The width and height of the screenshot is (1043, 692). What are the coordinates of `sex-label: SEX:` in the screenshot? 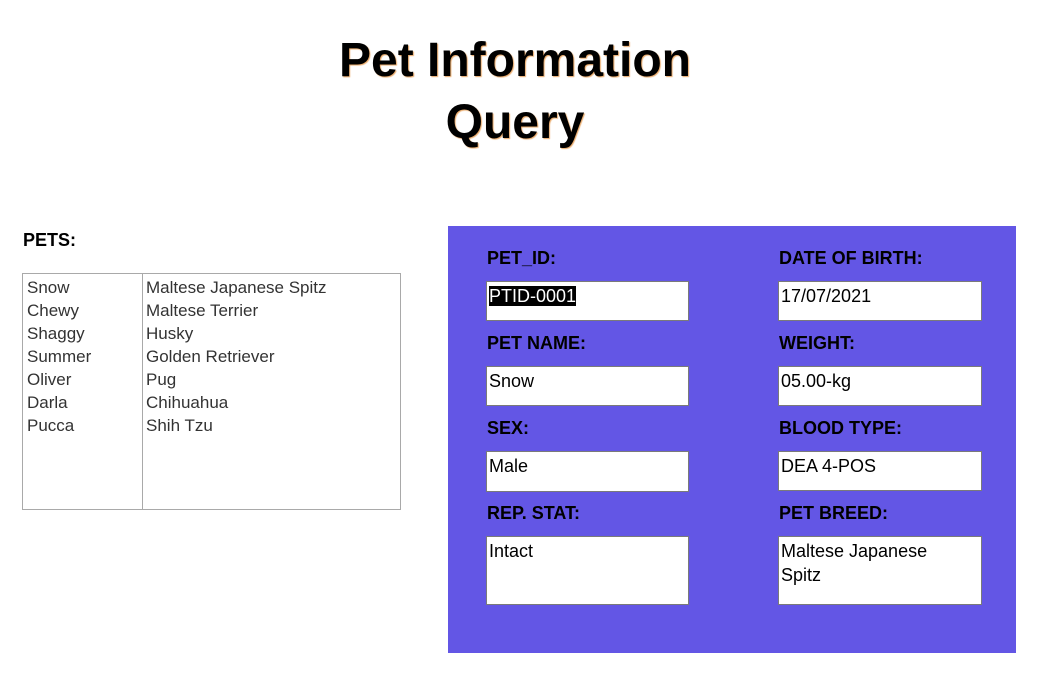 It's located at (508, 428).